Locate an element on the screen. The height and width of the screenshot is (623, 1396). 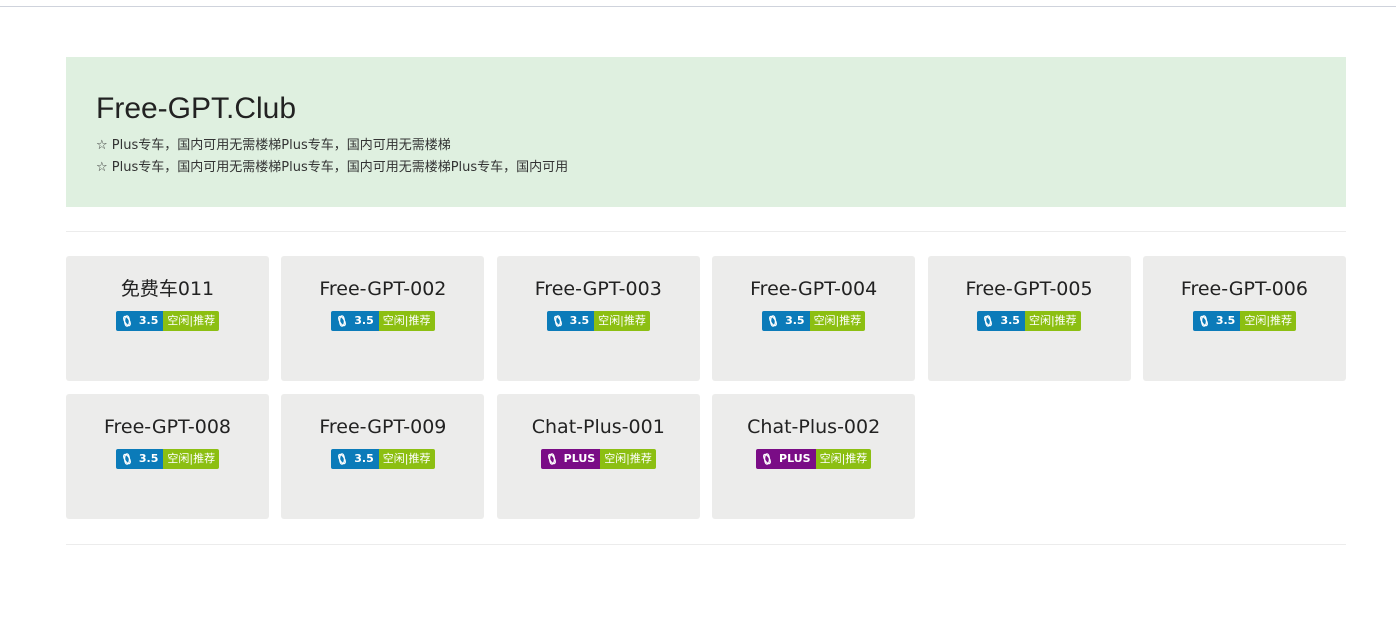
car-card: Free-GPT-004 3.5 空闲|推荐 is located at coordinates (814, 318).